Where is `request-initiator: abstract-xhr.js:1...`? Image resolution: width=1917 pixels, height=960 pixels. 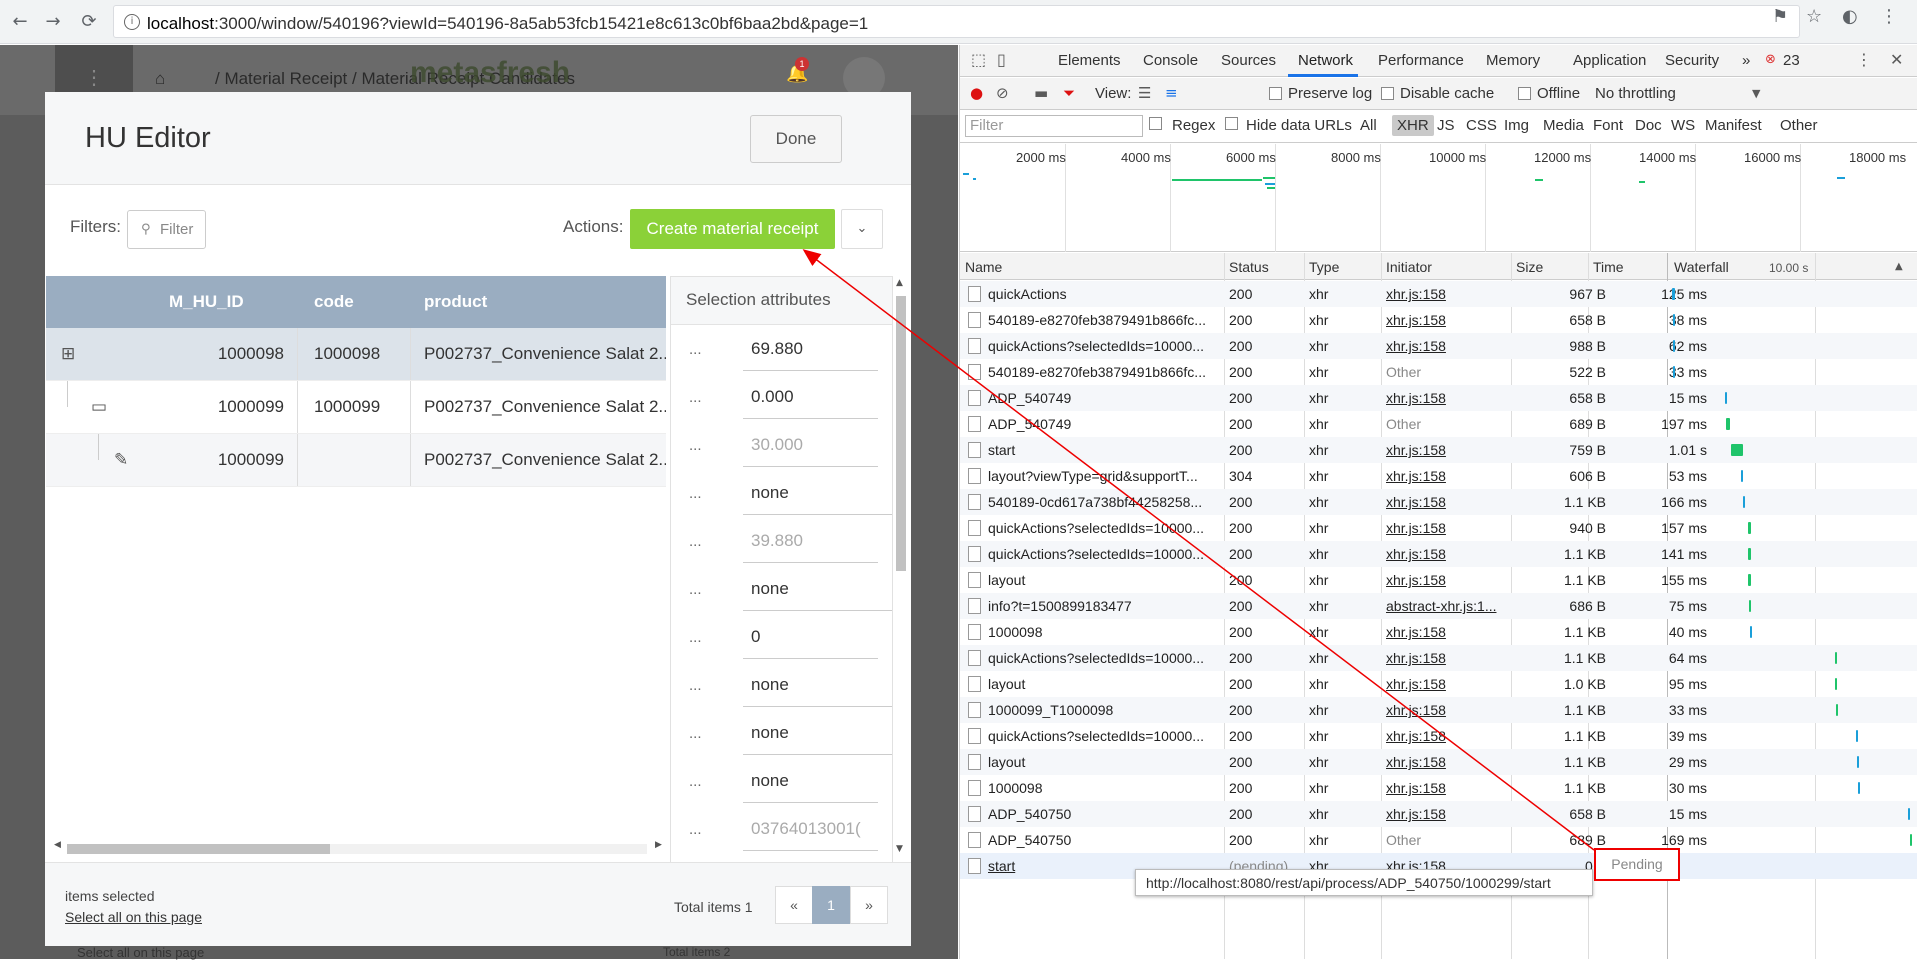 request-initiator: abstract-xhr.js:1... is located at coordinates (1446, 606).